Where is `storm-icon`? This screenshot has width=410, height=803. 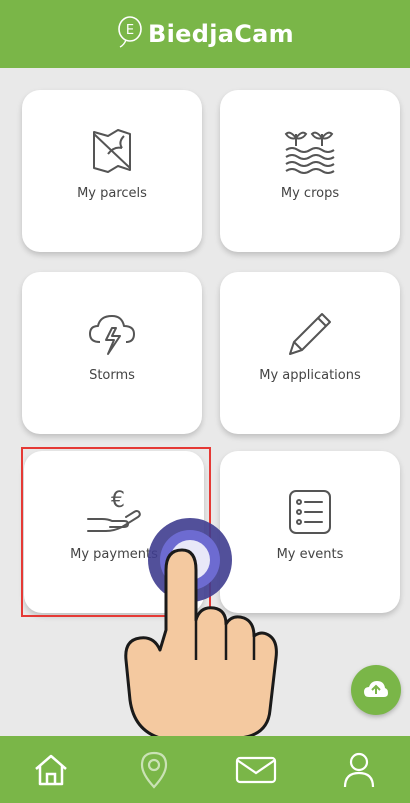 storm-icon is located at coordinates (112, 335).